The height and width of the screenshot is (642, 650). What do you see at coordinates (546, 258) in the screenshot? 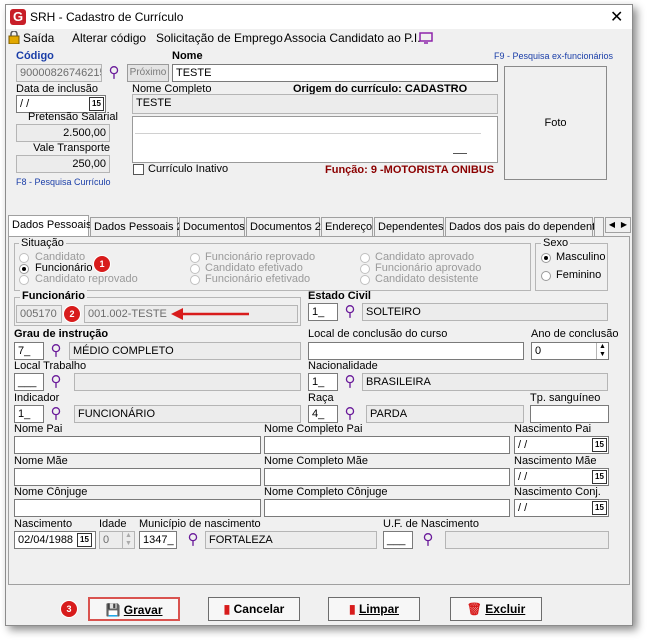
I see `radio-masculino` at bounding box center [546, 258].